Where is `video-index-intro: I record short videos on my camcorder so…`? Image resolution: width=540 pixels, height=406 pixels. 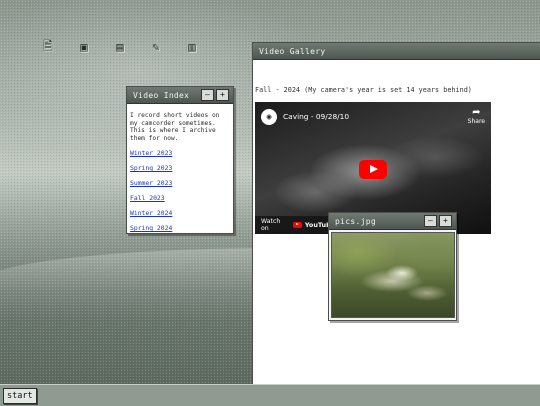
video-index-intro: I record short videos on my camcorder so… is located at coordinates (175, 127).